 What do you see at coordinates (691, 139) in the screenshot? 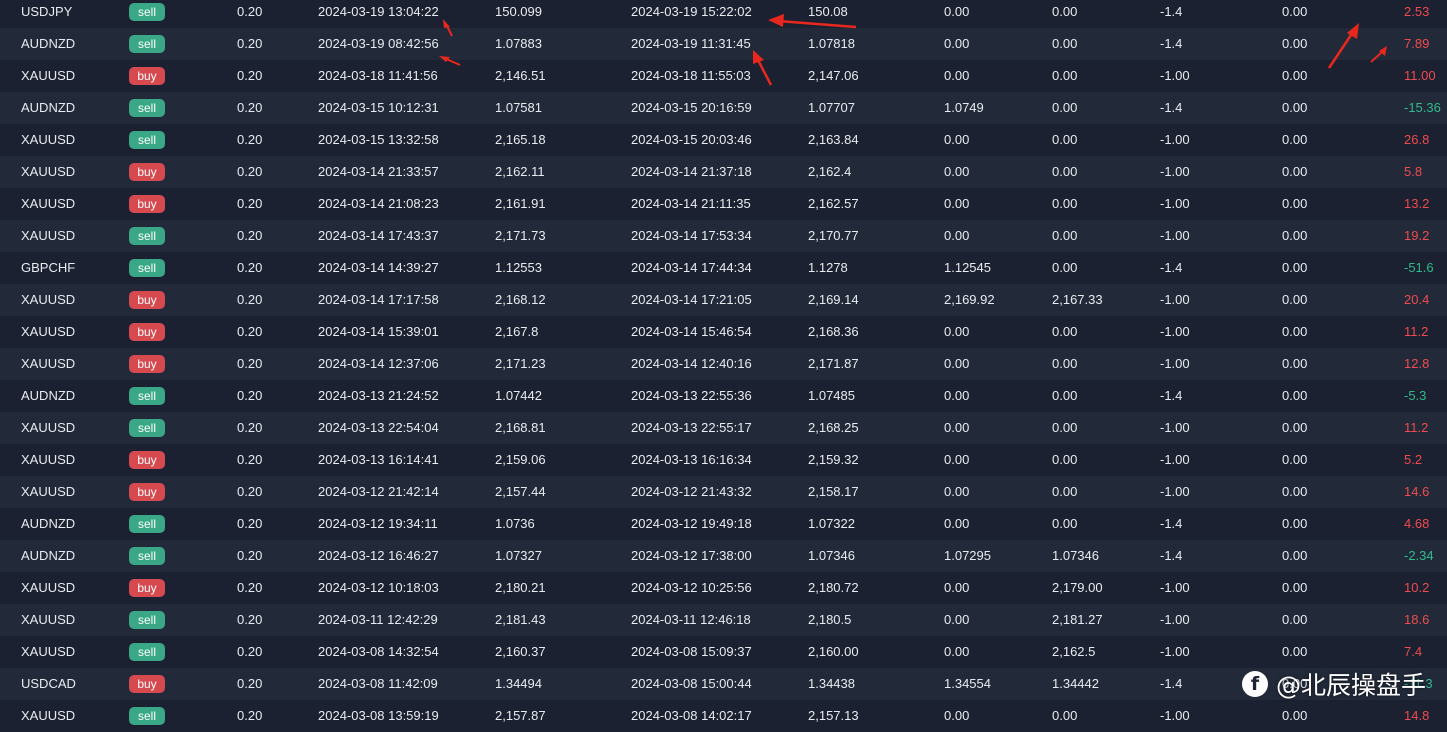
I see `close-time-cell: 2024-03-15 20:03:46` at bounding box center [691, 139].